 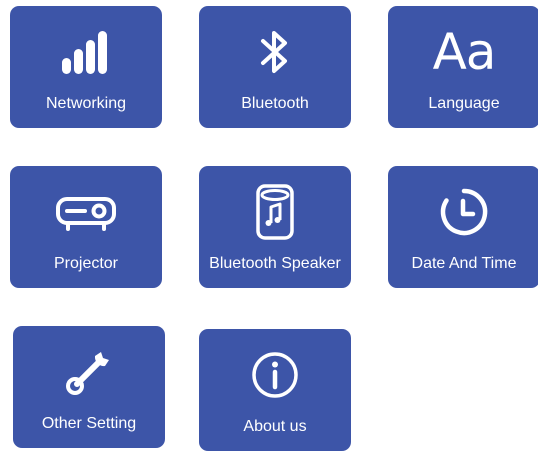 I want to click on about-us-tile: About us, so click(x=275, y=390).